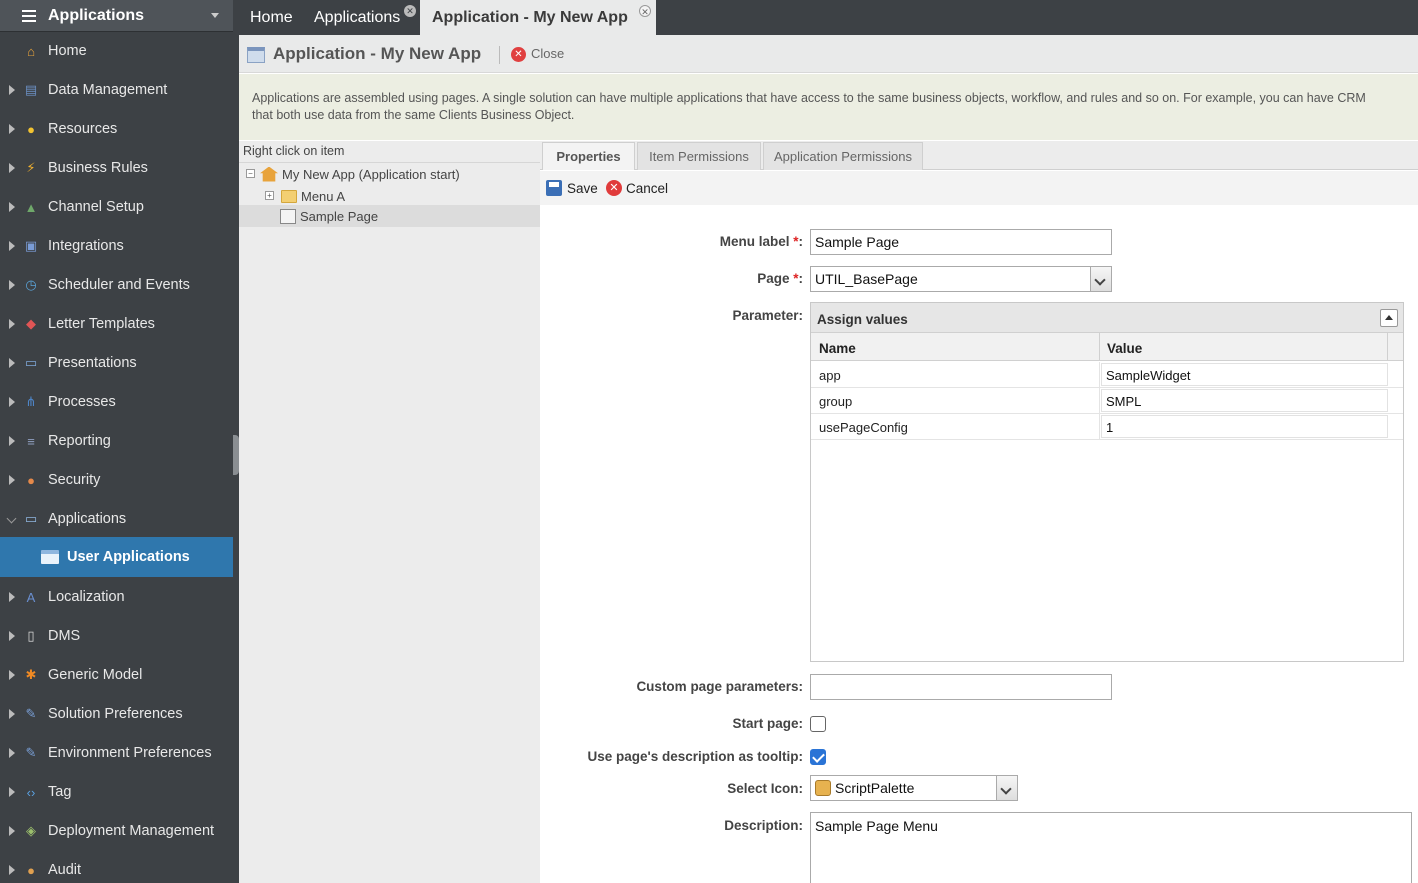 This screenshot has height=883, width=1418. I want to click on sidebar-item-letter-templates: ◆ Letter Templates, so click(116, 324).